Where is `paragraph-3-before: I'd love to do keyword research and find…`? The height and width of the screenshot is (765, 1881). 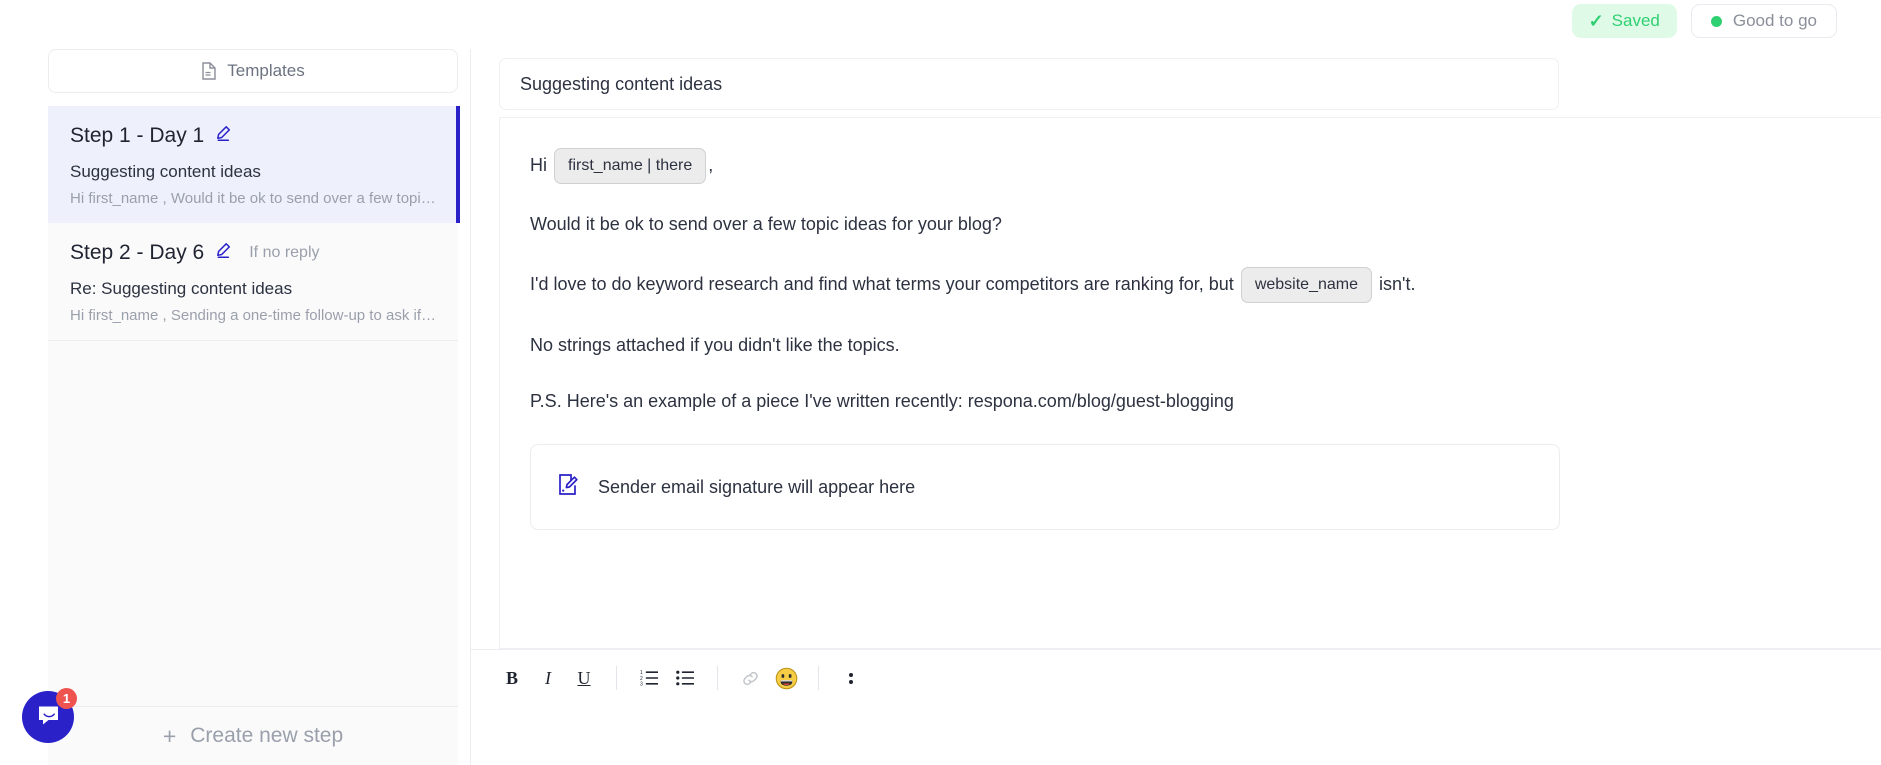 paragraph-3-before: I'd love to do keyword research and find… is located at coordinates (882, 283).